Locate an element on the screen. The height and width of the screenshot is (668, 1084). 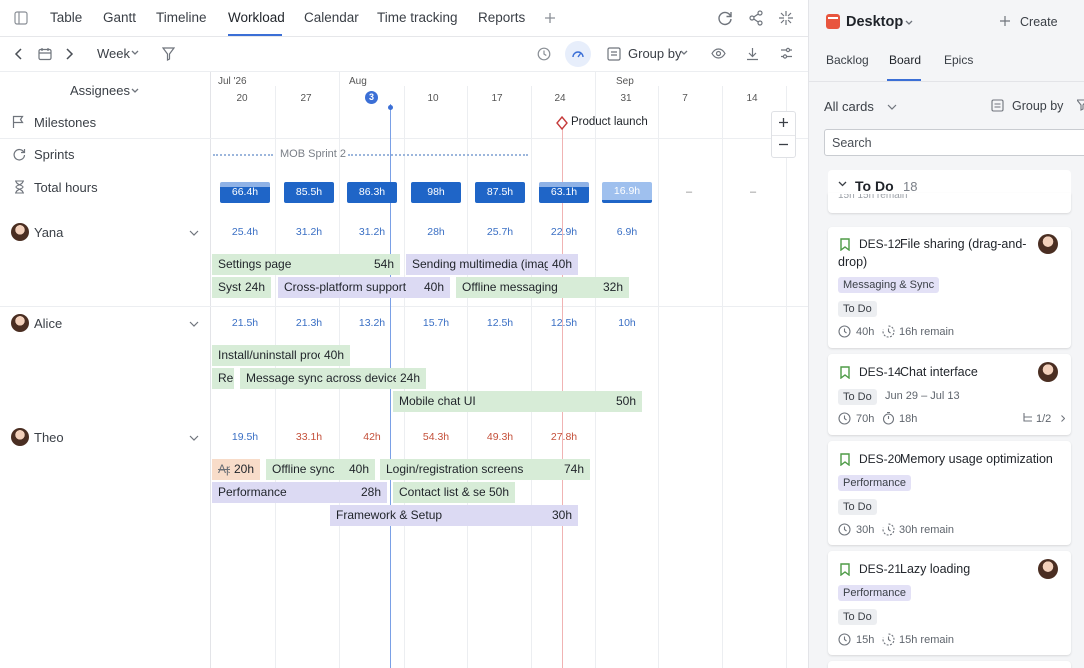
eye-icon is located at coordinates (718, 53).